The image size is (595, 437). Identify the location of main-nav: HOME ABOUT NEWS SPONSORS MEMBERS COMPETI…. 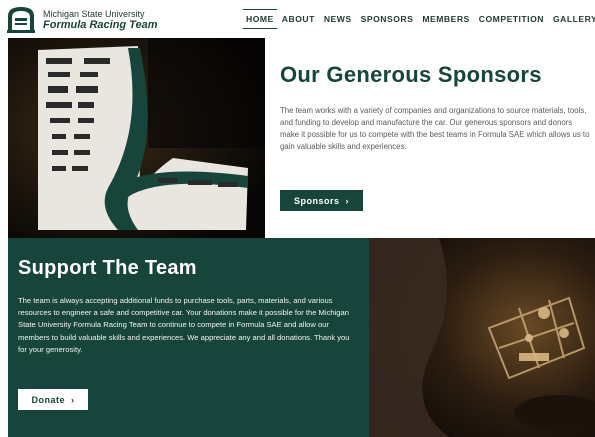
(419, 18).